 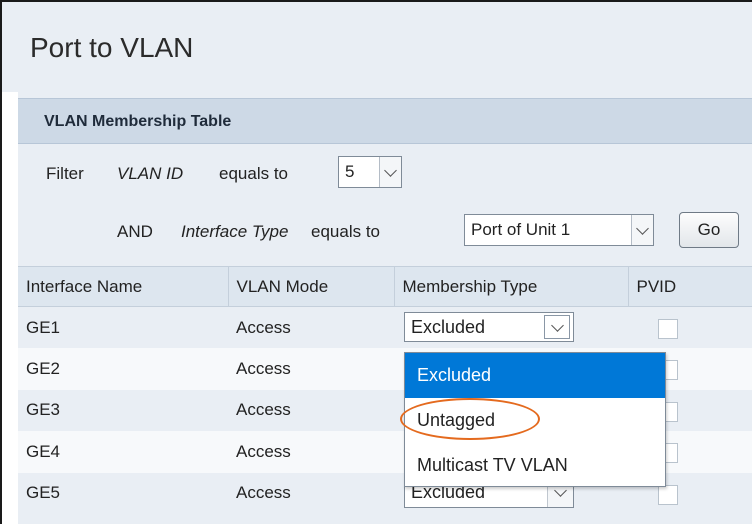 I want to click on page-title: Port to VLAN, so click(x=112, y=47).